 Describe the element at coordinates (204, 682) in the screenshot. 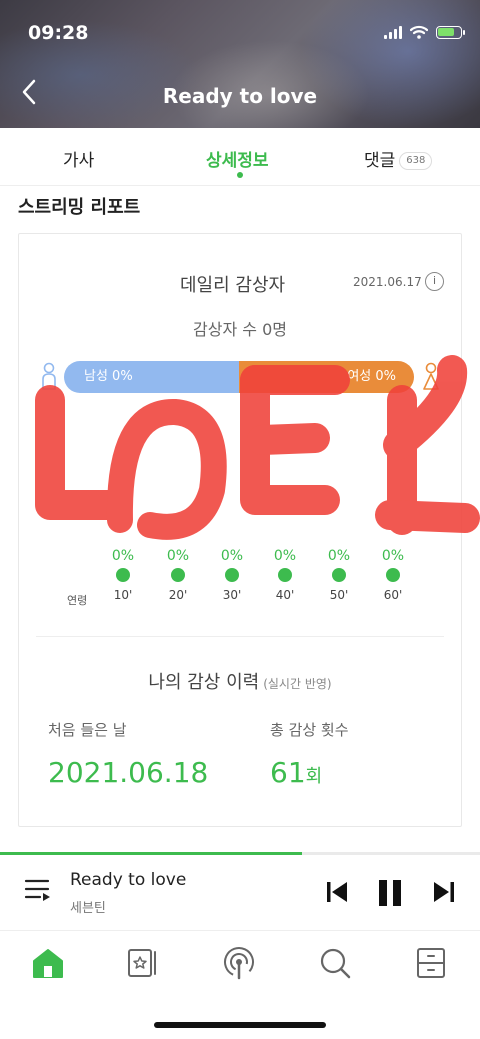

I see `history-title-text: 나의 감상 이력` at that location.